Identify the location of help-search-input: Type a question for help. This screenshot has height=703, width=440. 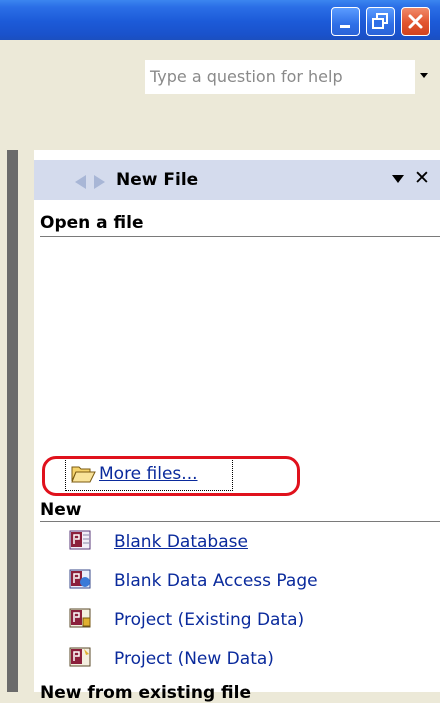
(280, 77).